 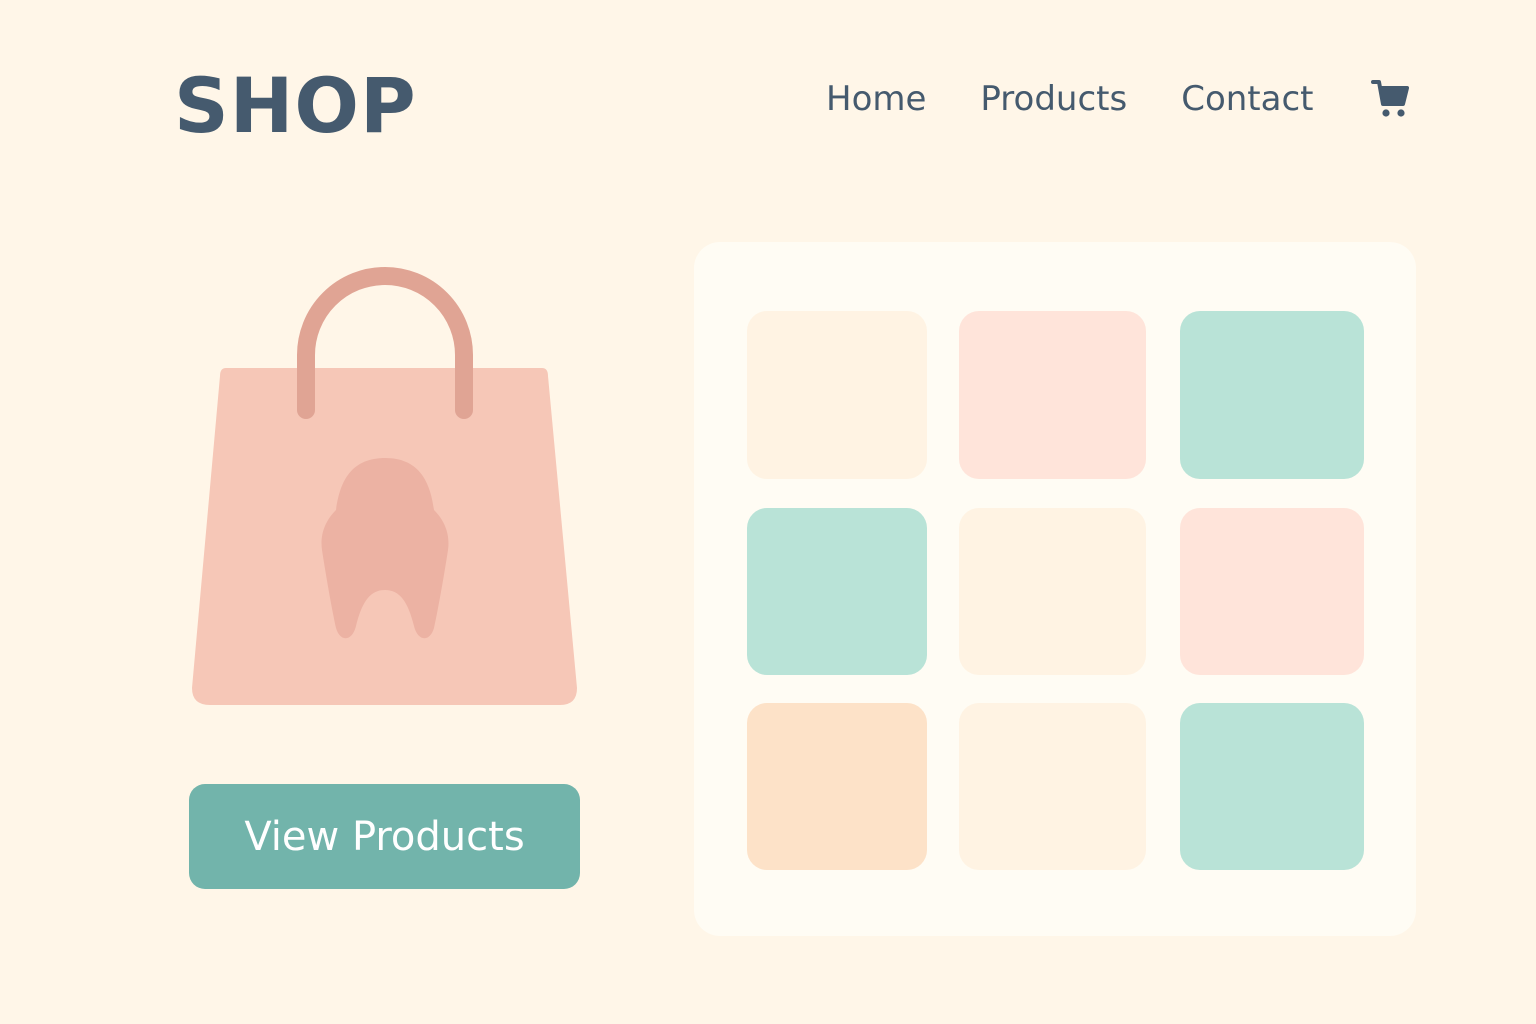 What do you see at coordinates (1390, 98) in the screenshot?
I see `shopping-cart-icon` at bounding box center [1390, 98].